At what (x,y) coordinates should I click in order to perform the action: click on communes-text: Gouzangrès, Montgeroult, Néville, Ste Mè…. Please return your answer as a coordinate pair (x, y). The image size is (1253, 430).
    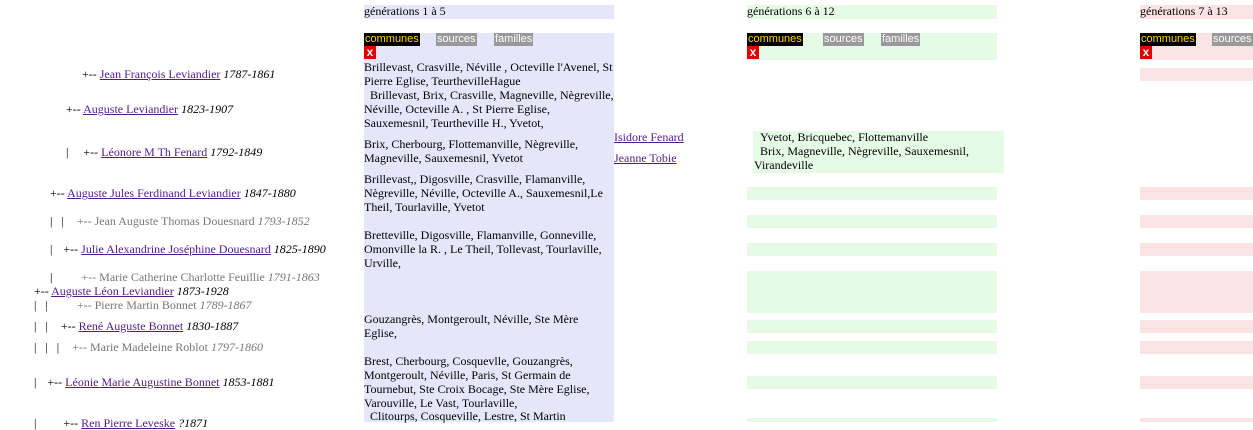
    Looking at the image, I should click on (471, 326).